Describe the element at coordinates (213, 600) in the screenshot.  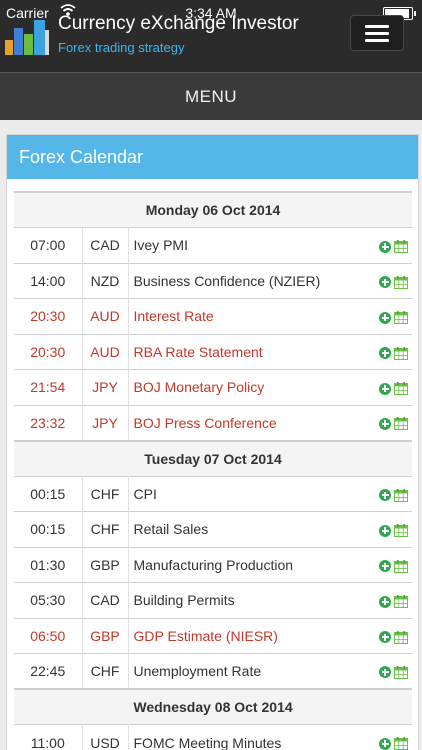
I see `event-row: 05:30 CAD Building Permits` at that location.